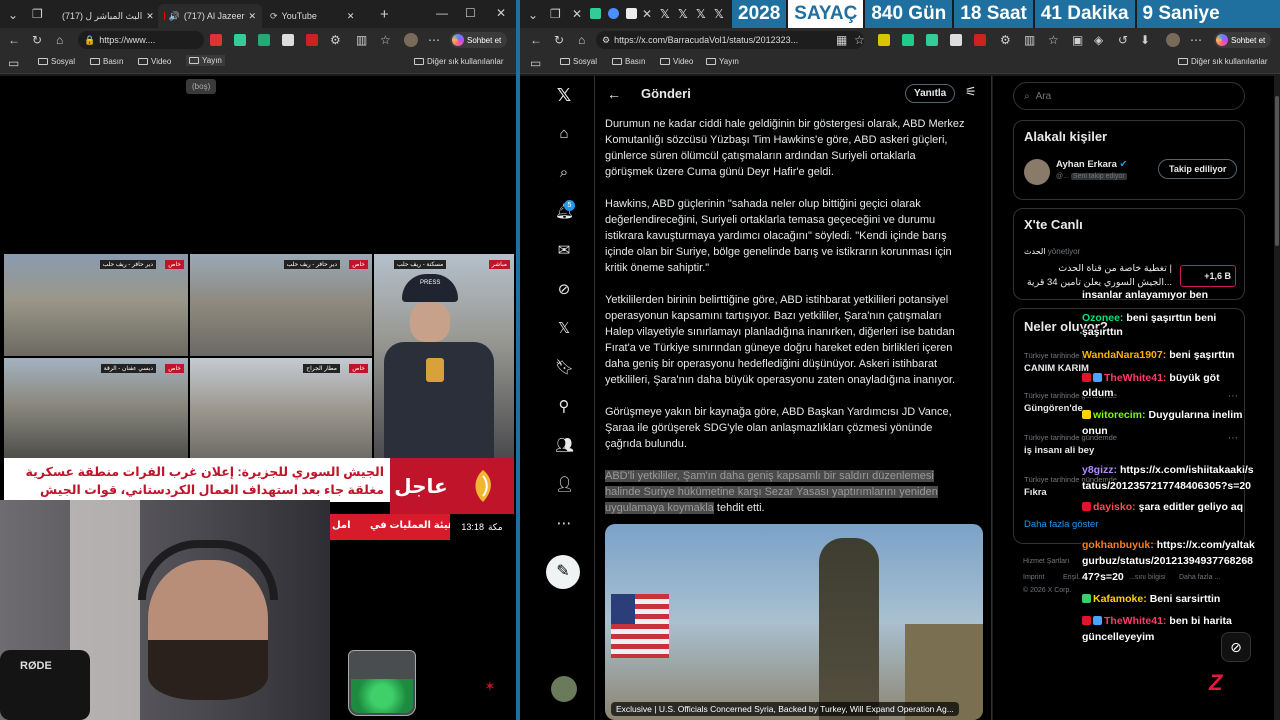 This screenshot has height=720, width=1280. I want to click on settings-sliders-icon: ⚟, so click(971, 92).